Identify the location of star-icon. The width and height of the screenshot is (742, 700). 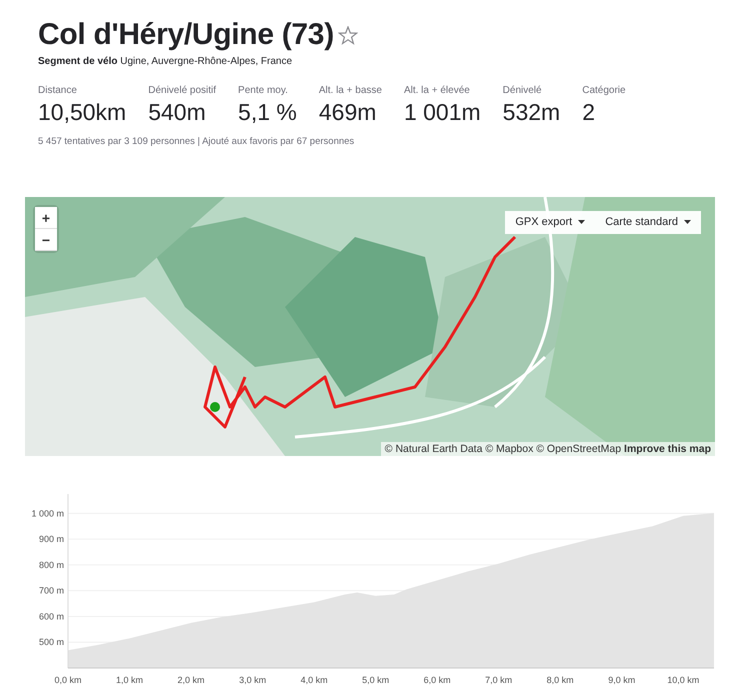
(348, 35).